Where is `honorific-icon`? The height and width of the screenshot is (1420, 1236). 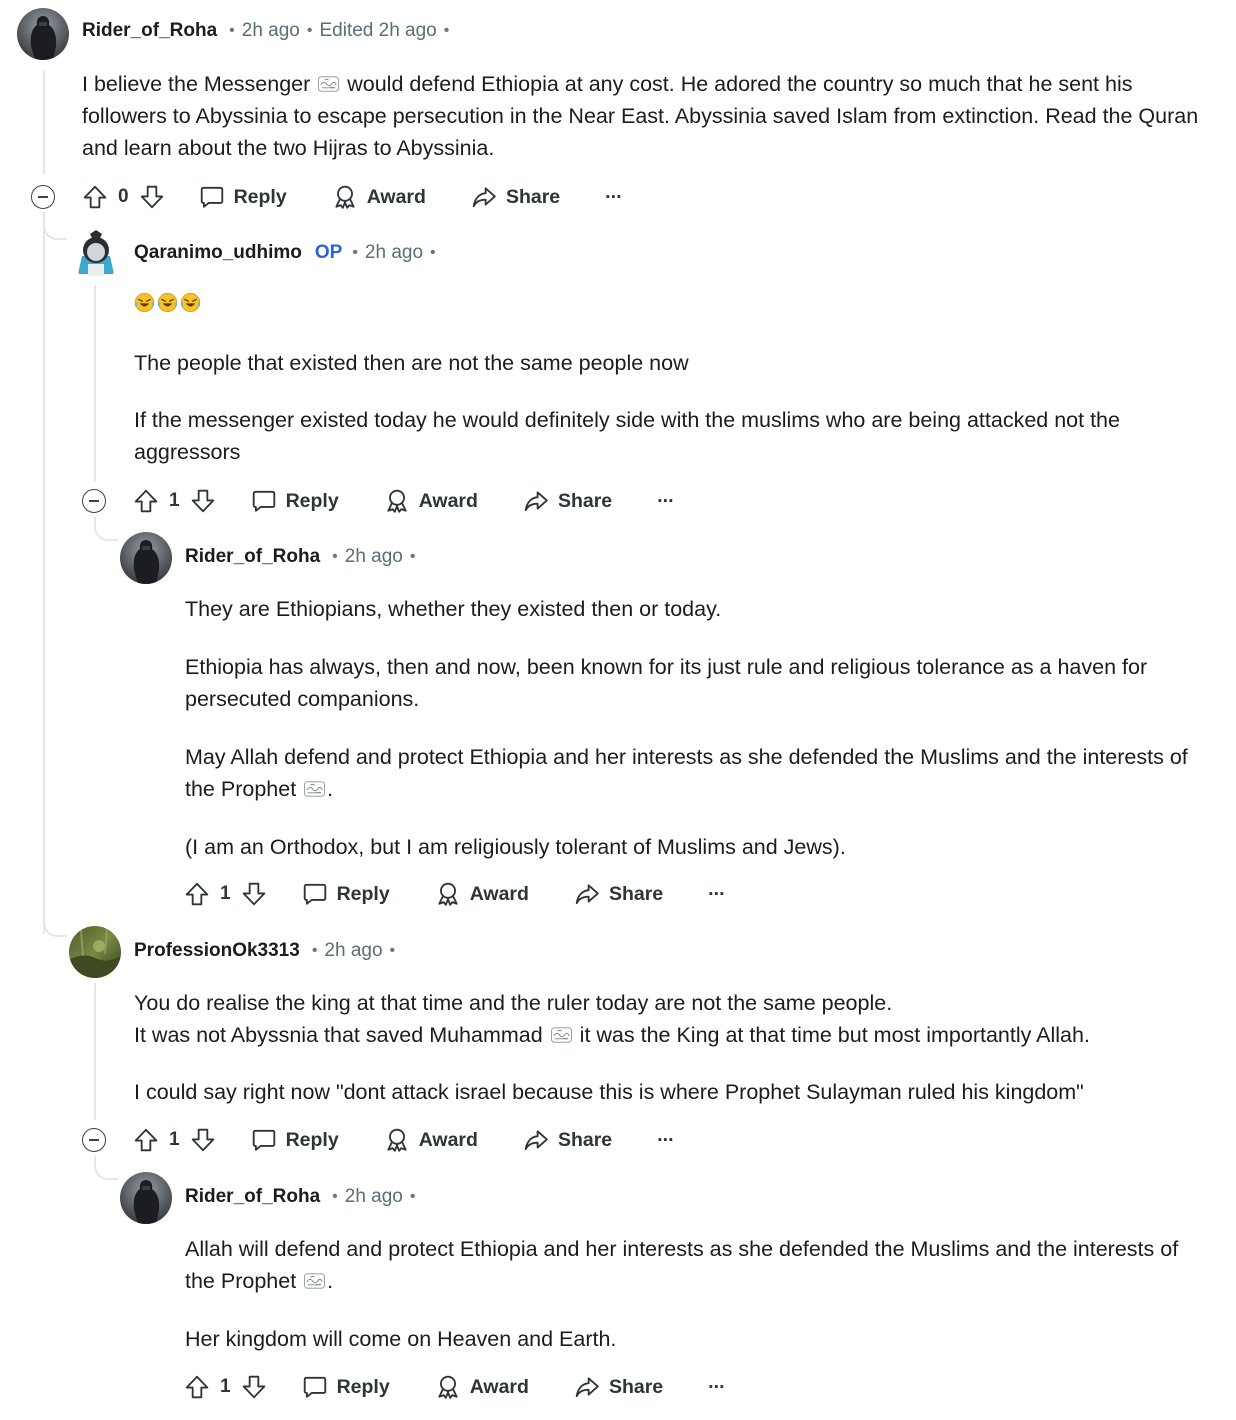 honorific-icon is located at coordinates (561, 1035).